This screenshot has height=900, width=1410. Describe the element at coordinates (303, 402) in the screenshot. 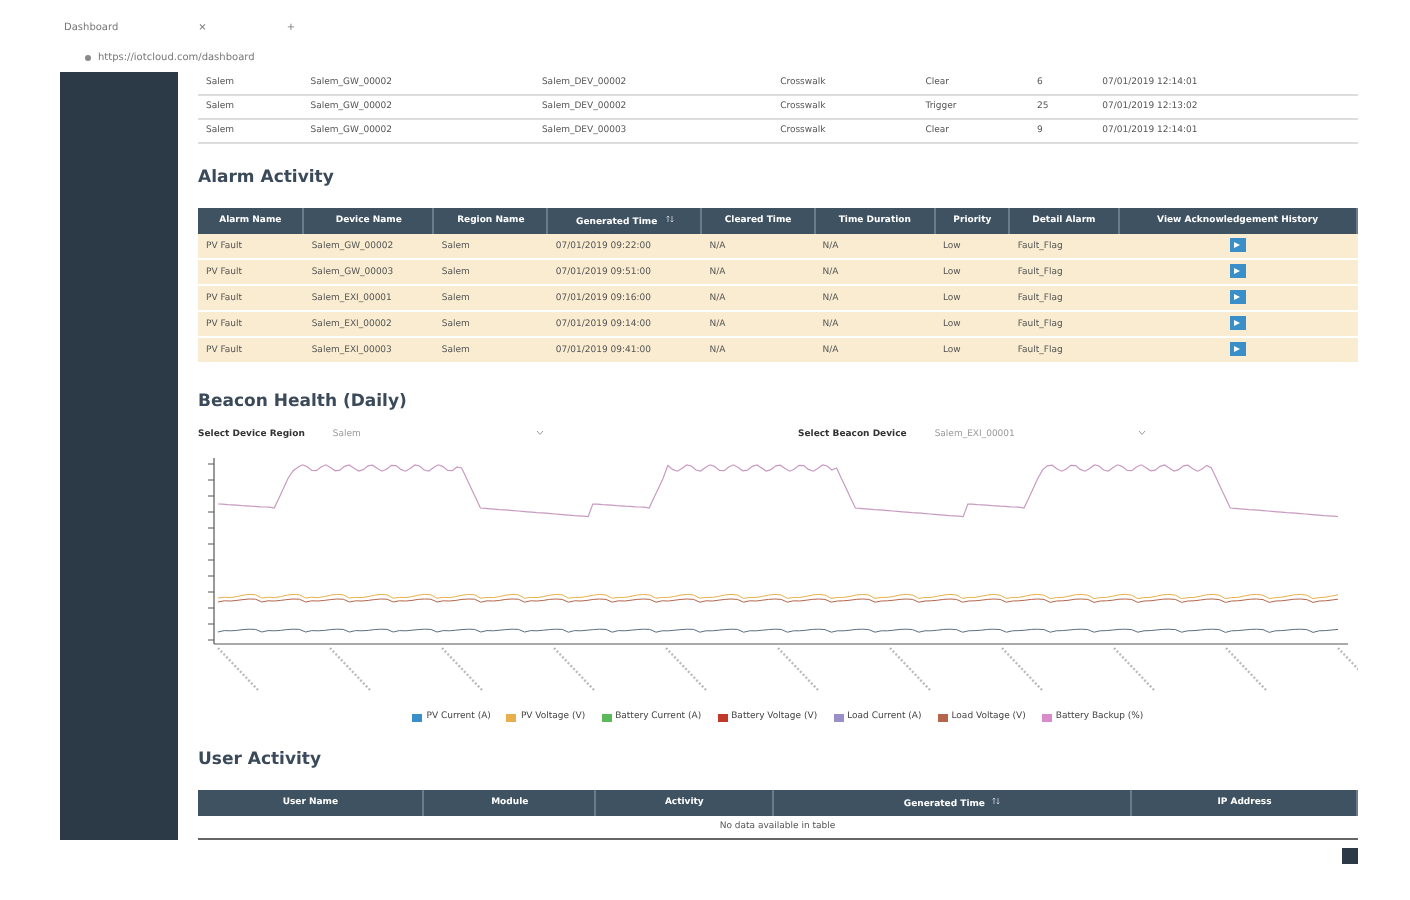

I see `section-title: Beacon Health (Daily)` at that location.